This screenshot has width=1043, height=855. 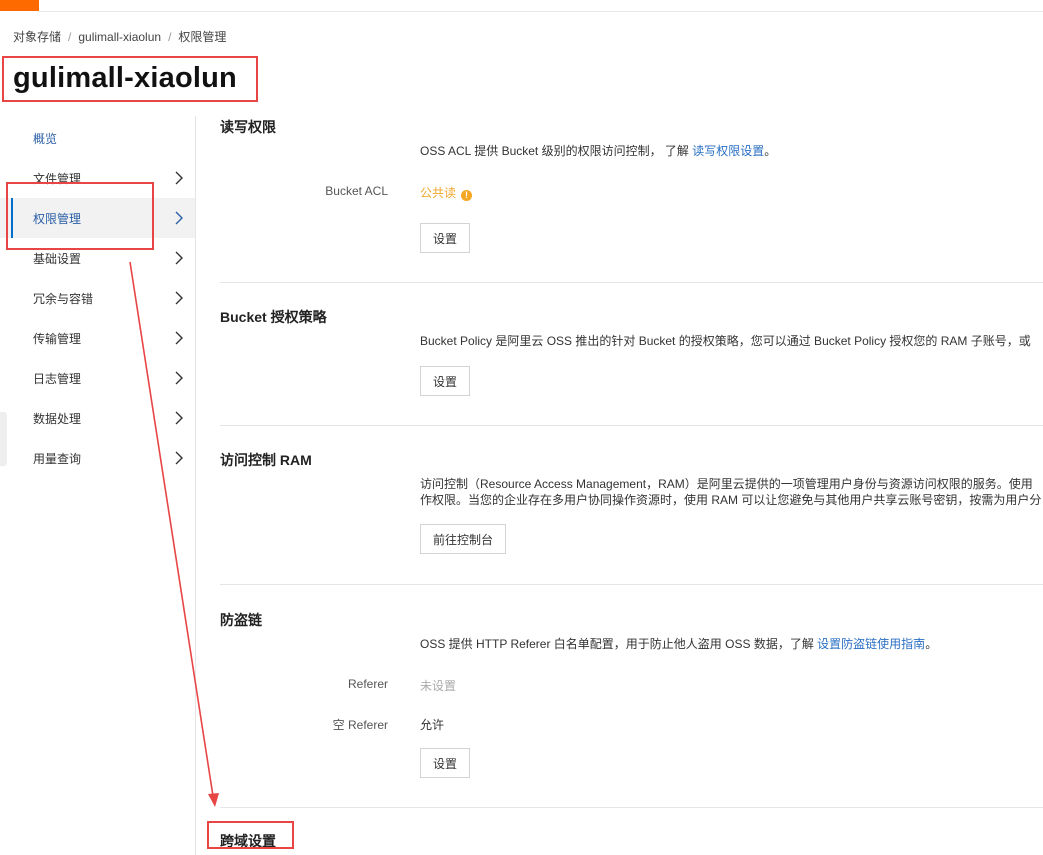 I want to click on bucket-acl-value-text: 公共读, so click(x=438, y=193).